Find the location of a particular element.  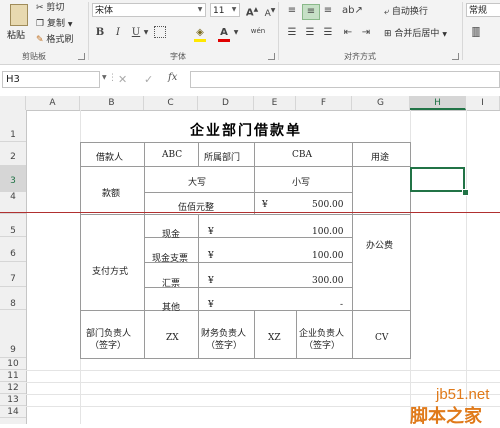

column-header-e: E is located at coordinates (275, 103).